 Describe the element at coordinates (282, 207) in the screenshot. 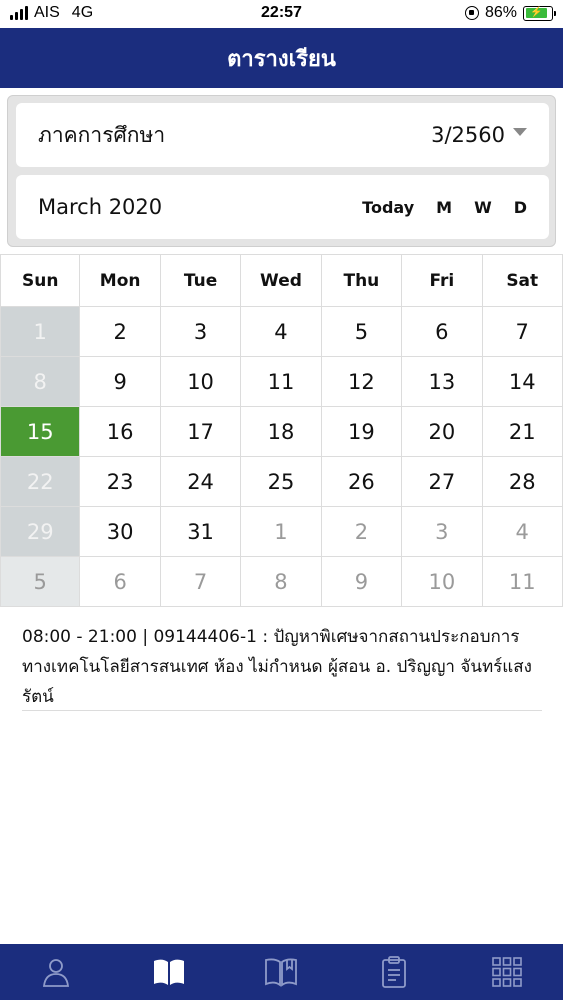

I see `month-toolbar: March 2020 Today M W D` at that location.